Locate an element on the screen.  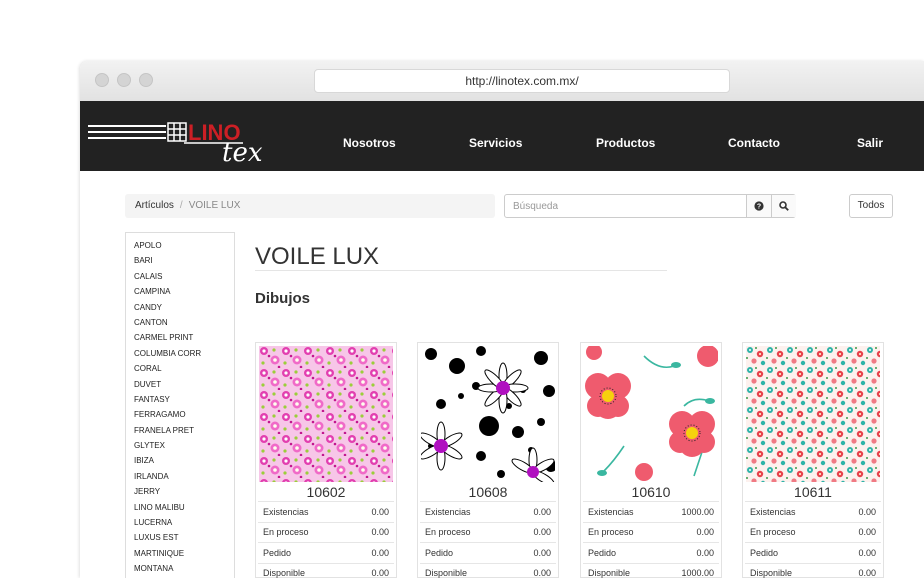
sidebar-item-montana: MONTANA is located at coordinates (184, 568).